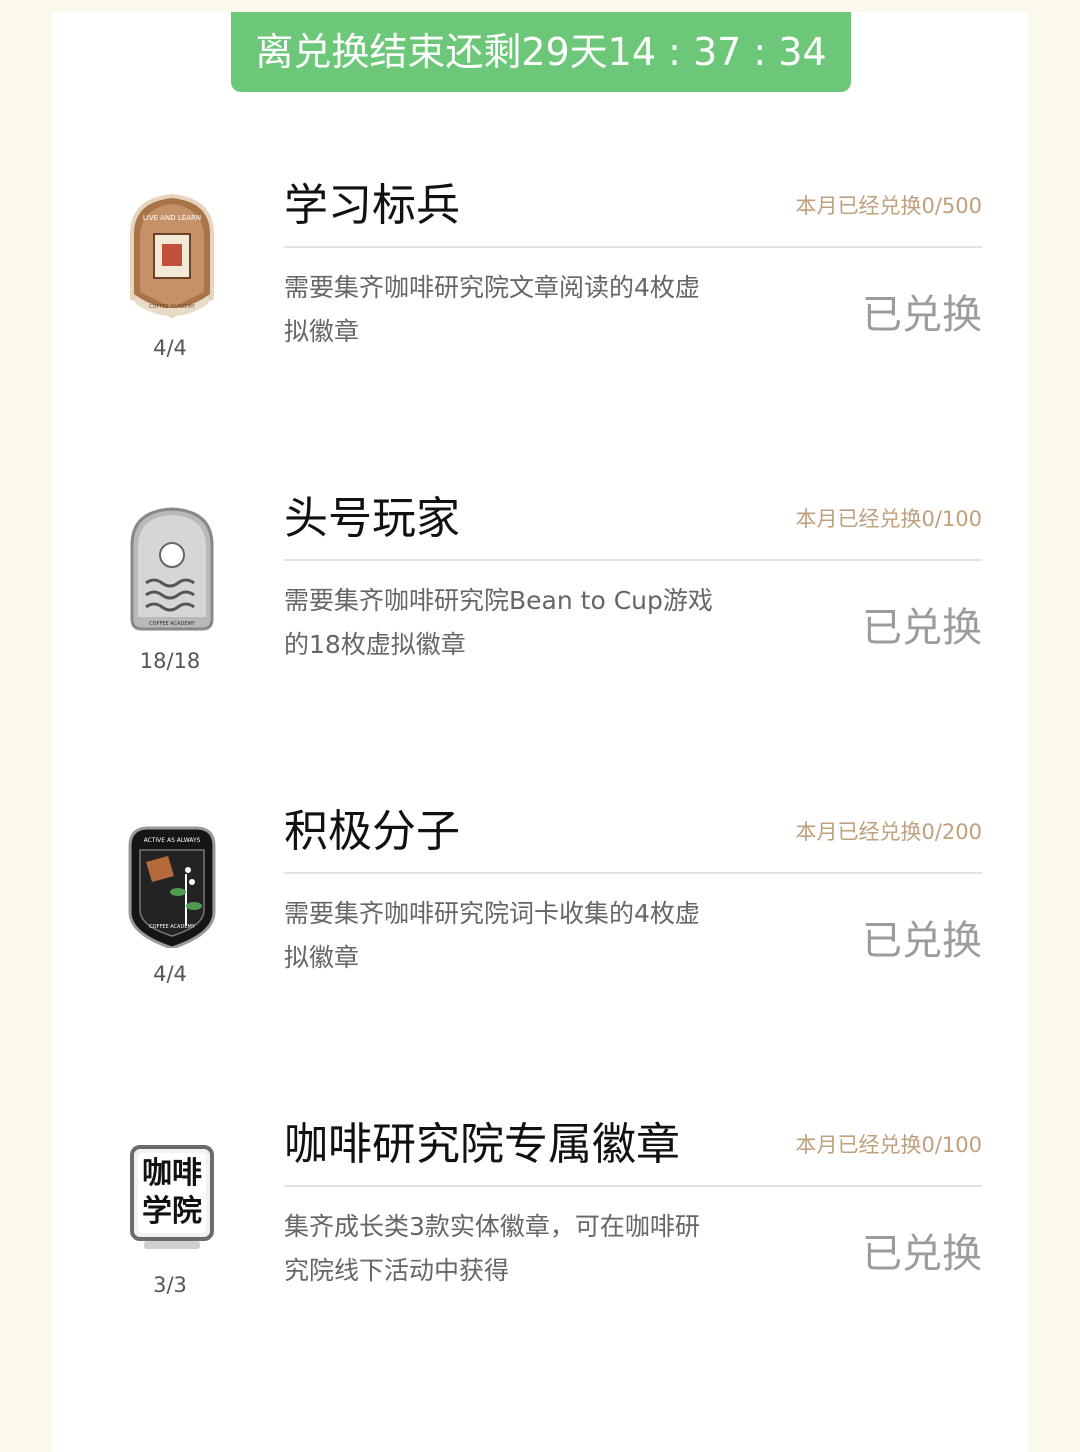 This screenshot has height=1452, width=1080. What do you see at coordinates (492, 935) in the screenshot?
I see `item-description: 需要集齐咖啡研究院词卡收集的4枚虚拟徽章` at bounding box center [492, 935].